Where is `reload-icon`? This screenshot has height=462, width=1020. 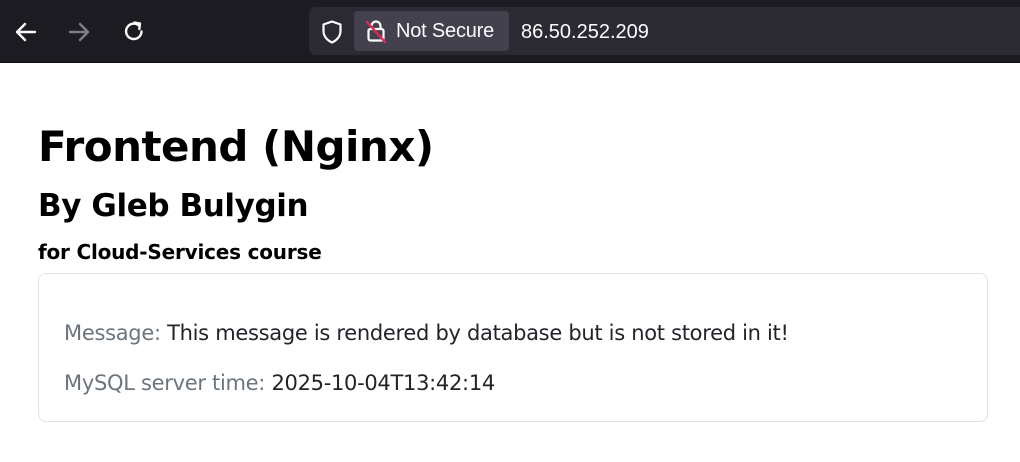 reload-icon is located at coordinates (133, 31).